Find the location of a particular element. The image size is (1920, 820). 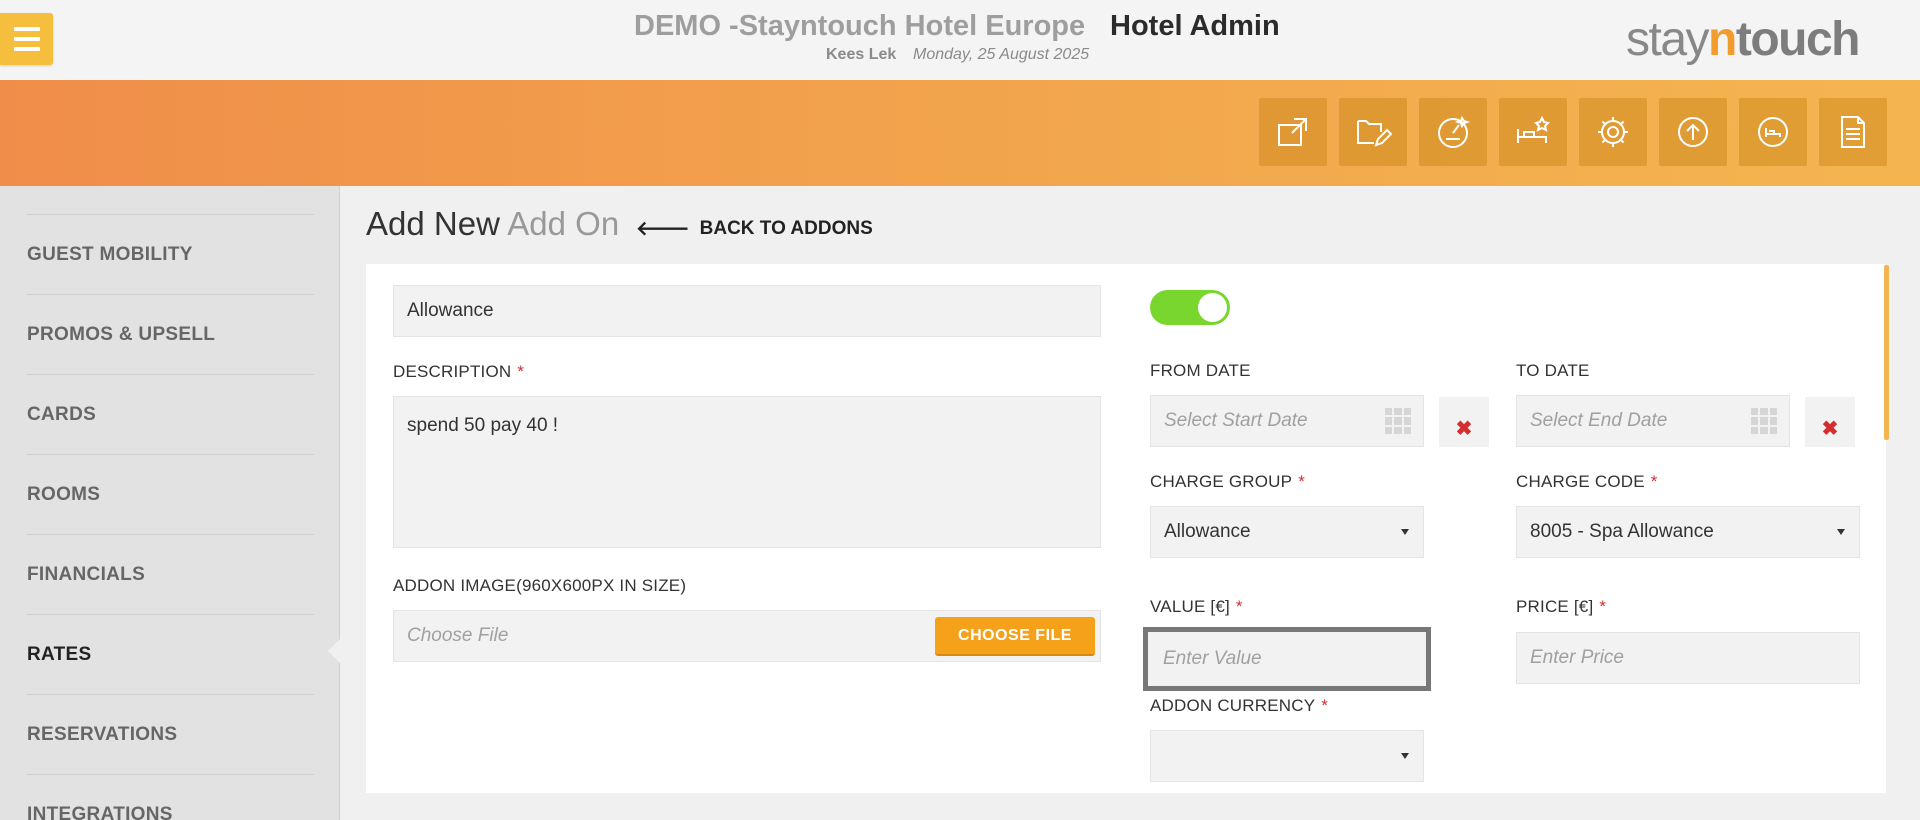

user-name: Kees Lek is located at coordinates (861, 54).